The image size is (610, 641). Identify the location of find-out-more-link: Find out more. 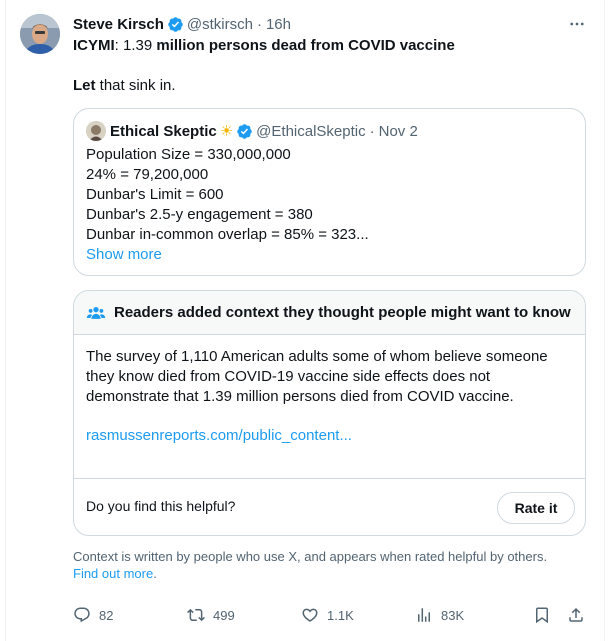
(113, 573).